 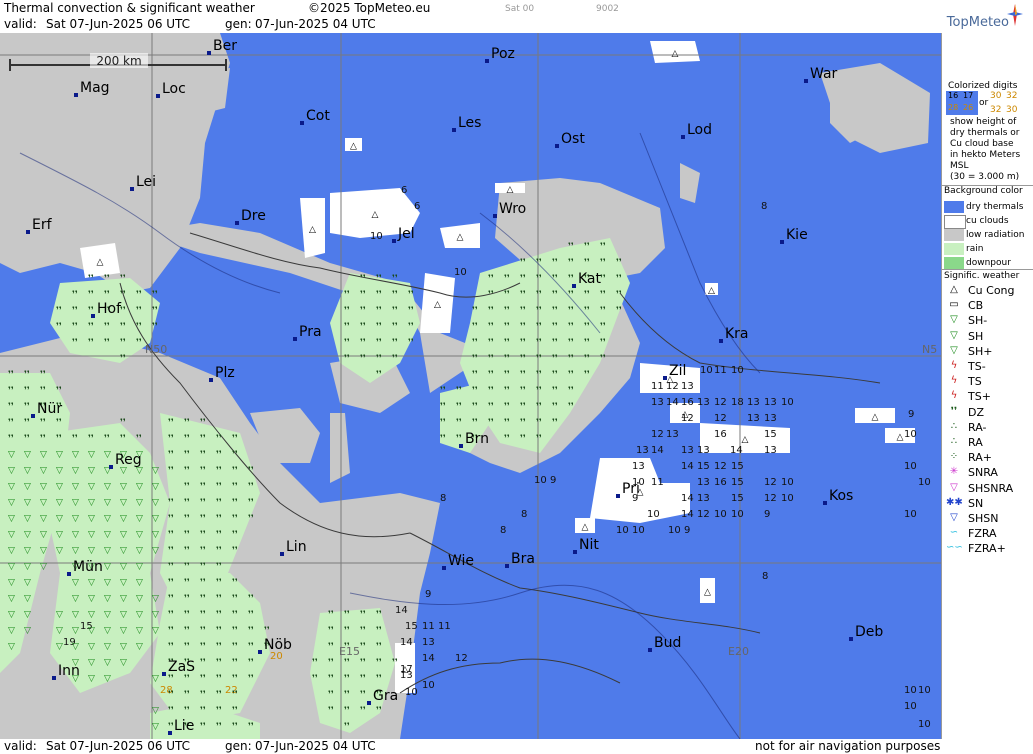 I want to click on wx-label: RA, so click(x=975, y=442).